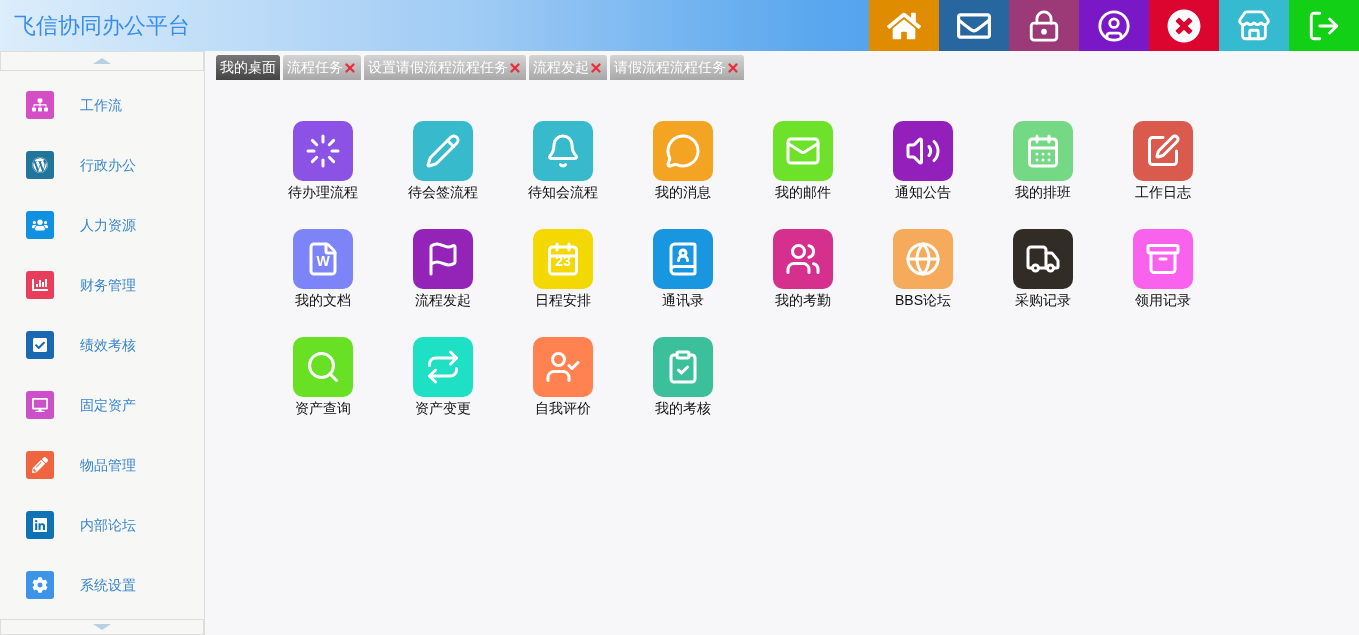 The height and width of the screenshot is (635, 1359). What do you see at coordinates (323, 408) in the screenshot?
I see `app-label: 资产查询` at bounding box center [323, 408].